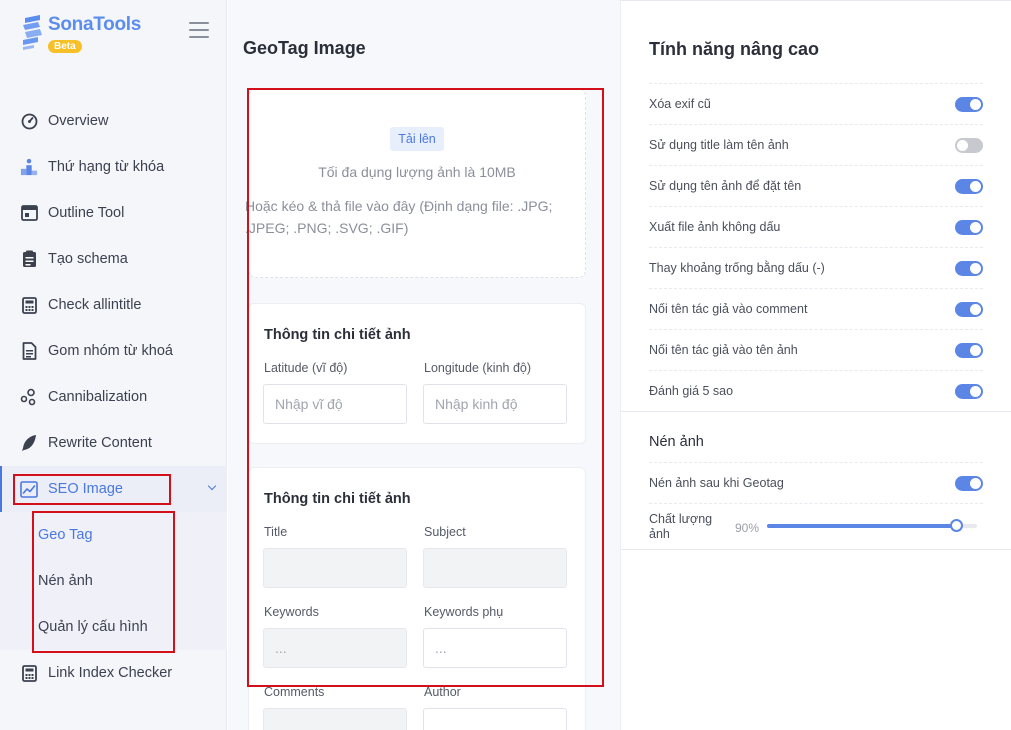 This screenshot has width=1011, height=730. What do you see at coordinates (442, 692) in the screenshot?
I see `author-label: Author` at bounding box center [442, 692].